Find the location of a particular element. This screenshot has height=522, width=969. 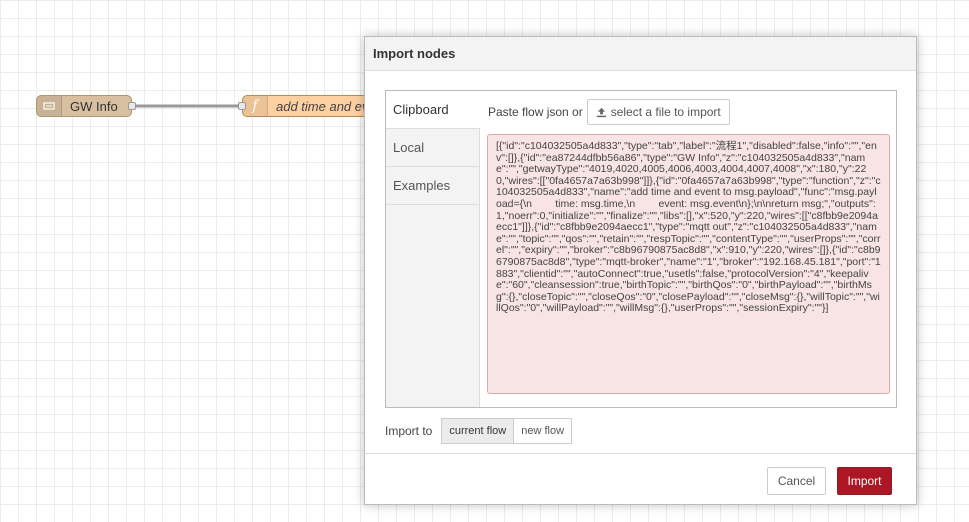

tab-examples: Examples is located at coordinates (432, 186).